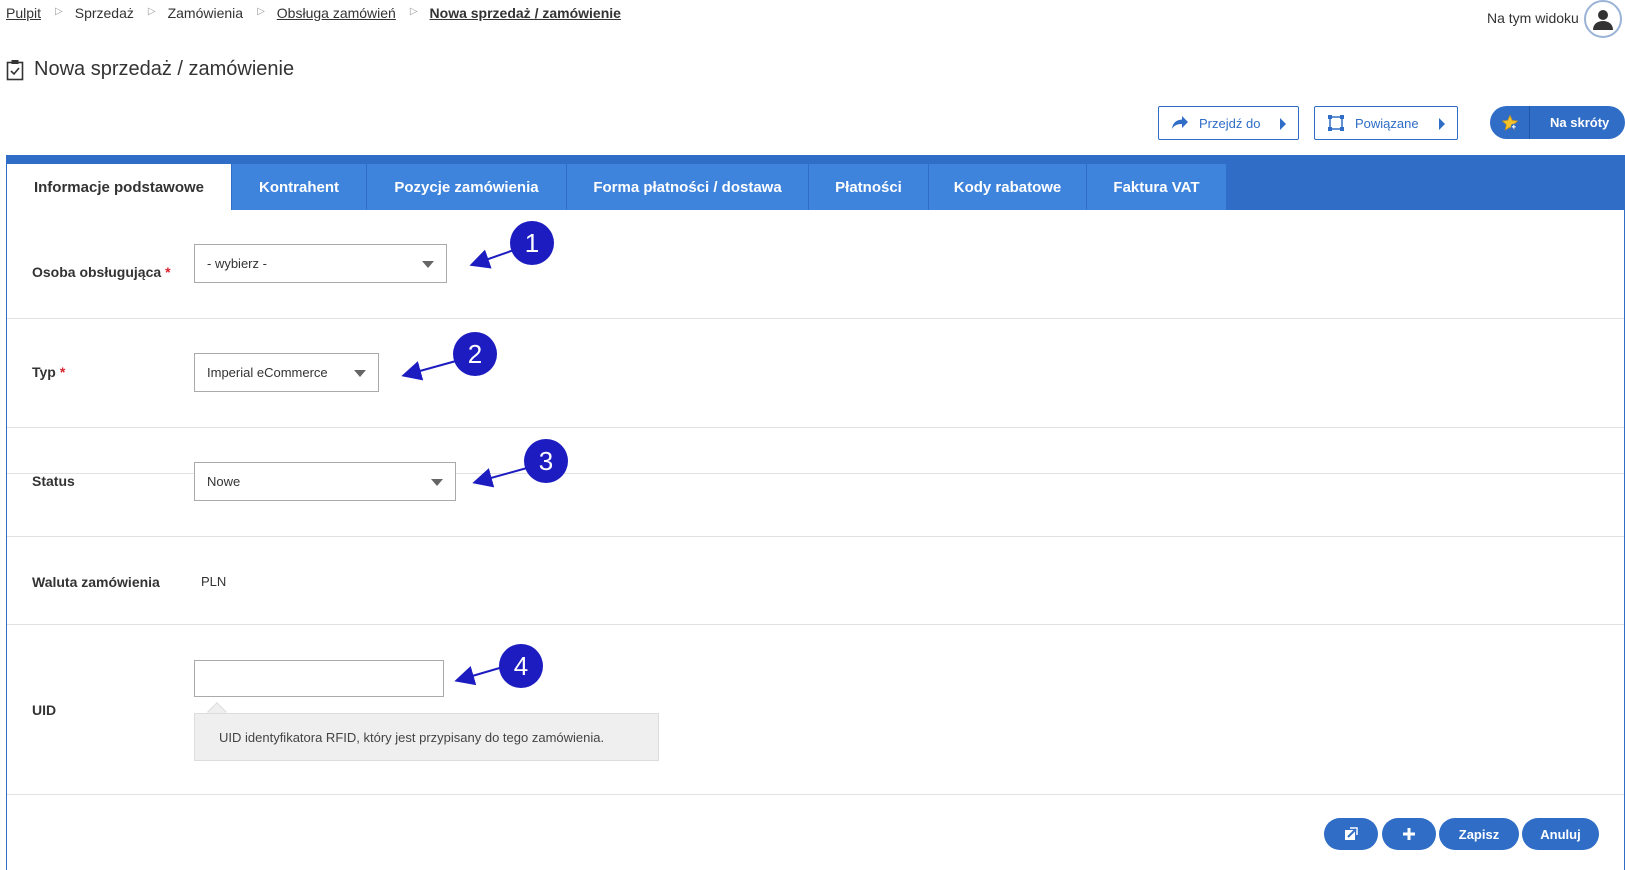 This screenshot has height=870, width=1625. I want to click on clipboard-check-icon, so click(15, 69).